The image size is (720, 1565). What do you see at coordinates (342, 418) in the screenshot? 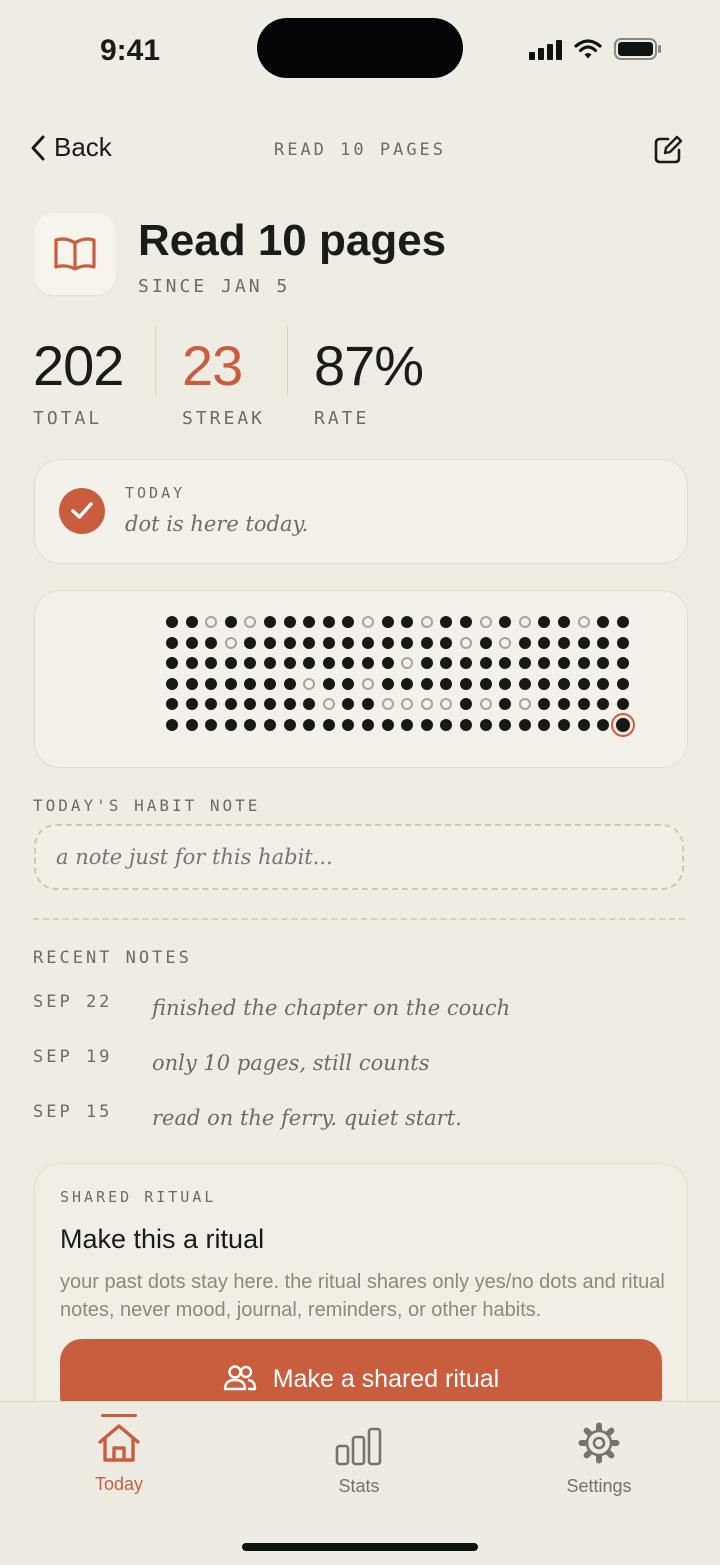
I see `stat-rate-label: RATE` at bounding box center [342, 418].